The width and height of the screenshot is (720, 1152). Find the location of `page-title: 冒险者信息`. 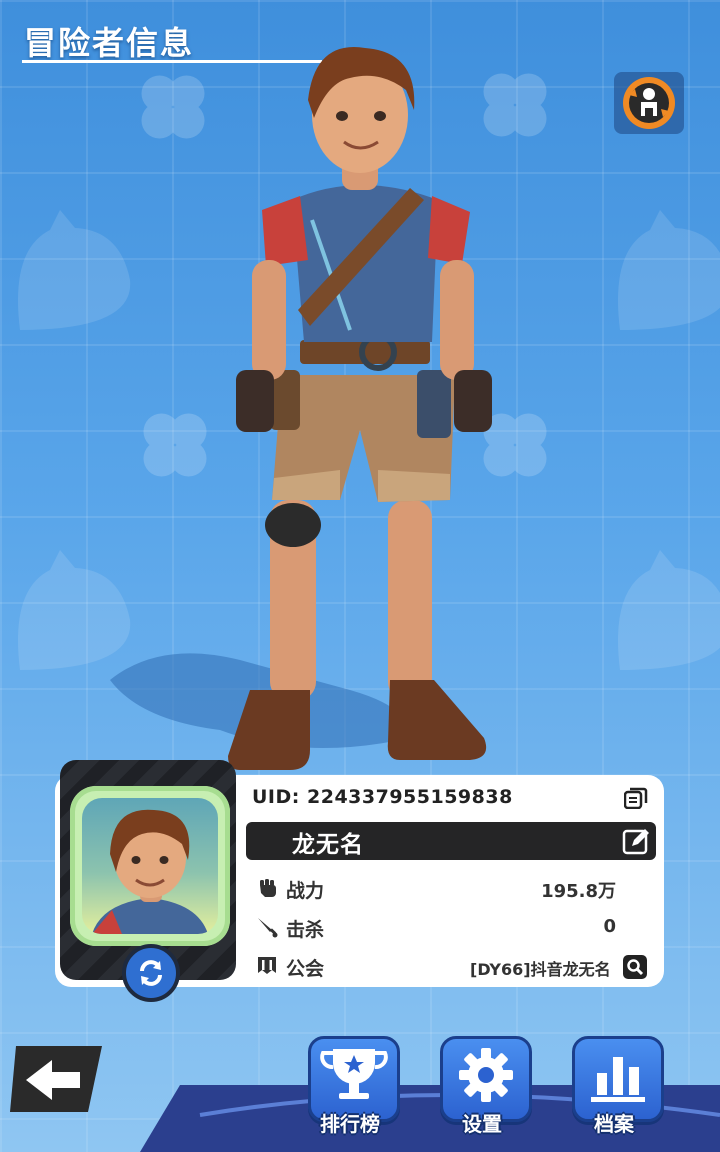

page-title: 冒险者信息 is located at coordinates (109, 43).